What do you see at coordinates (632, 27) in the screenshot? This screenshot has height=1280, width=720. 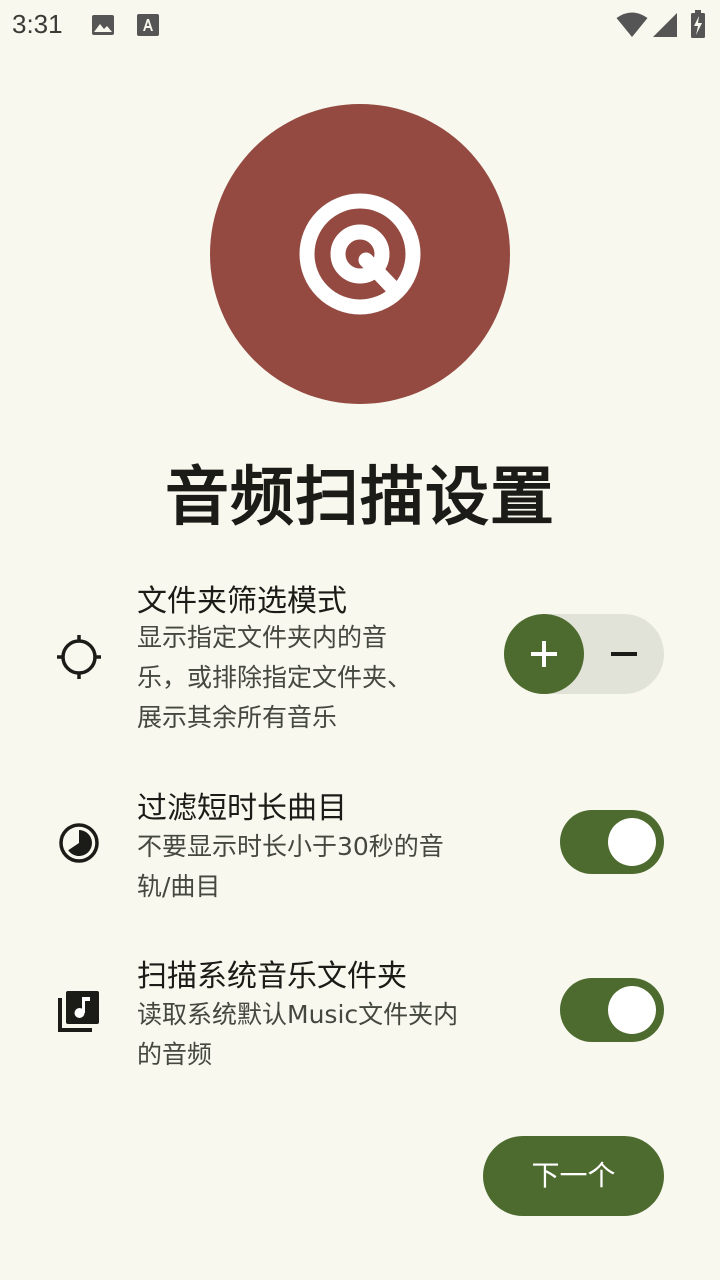 I see `wifi-icon` at bounding box center [632, 27].